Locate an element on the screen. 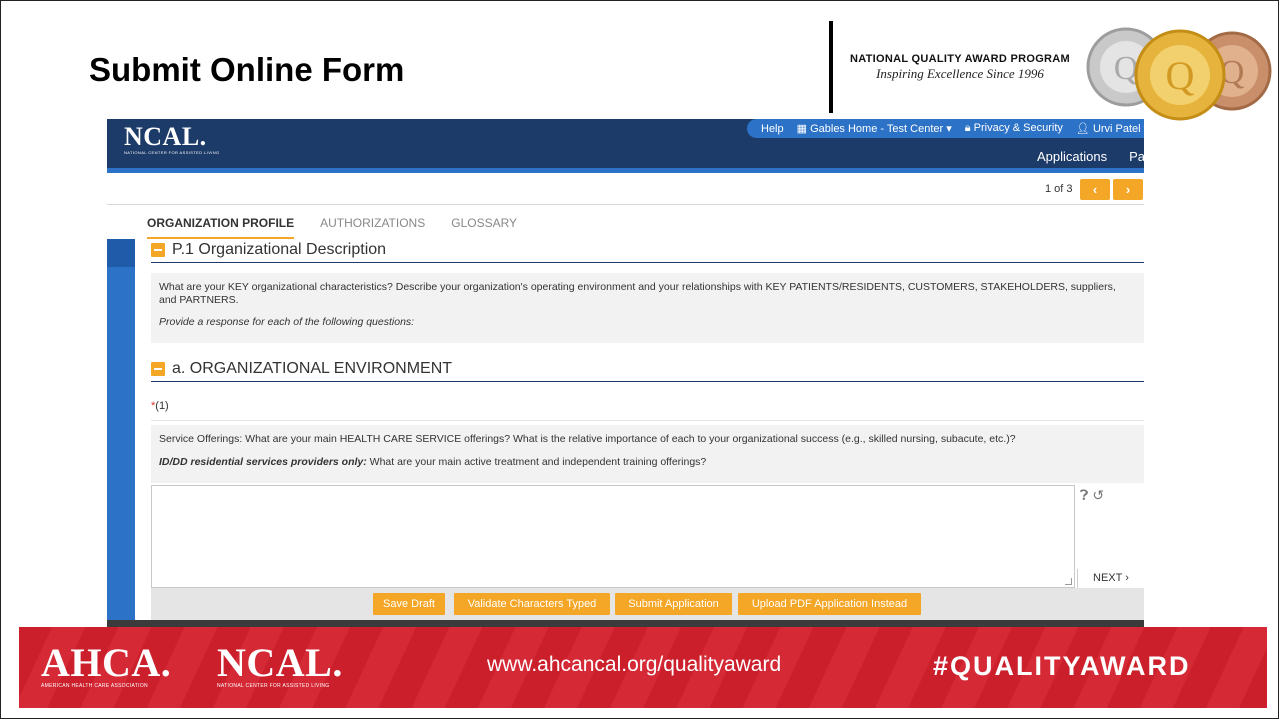 This screenshot has height=719, width=1279. upload-pdf-button: Upload PDF Application Instead is located at coordinates (829, 604).